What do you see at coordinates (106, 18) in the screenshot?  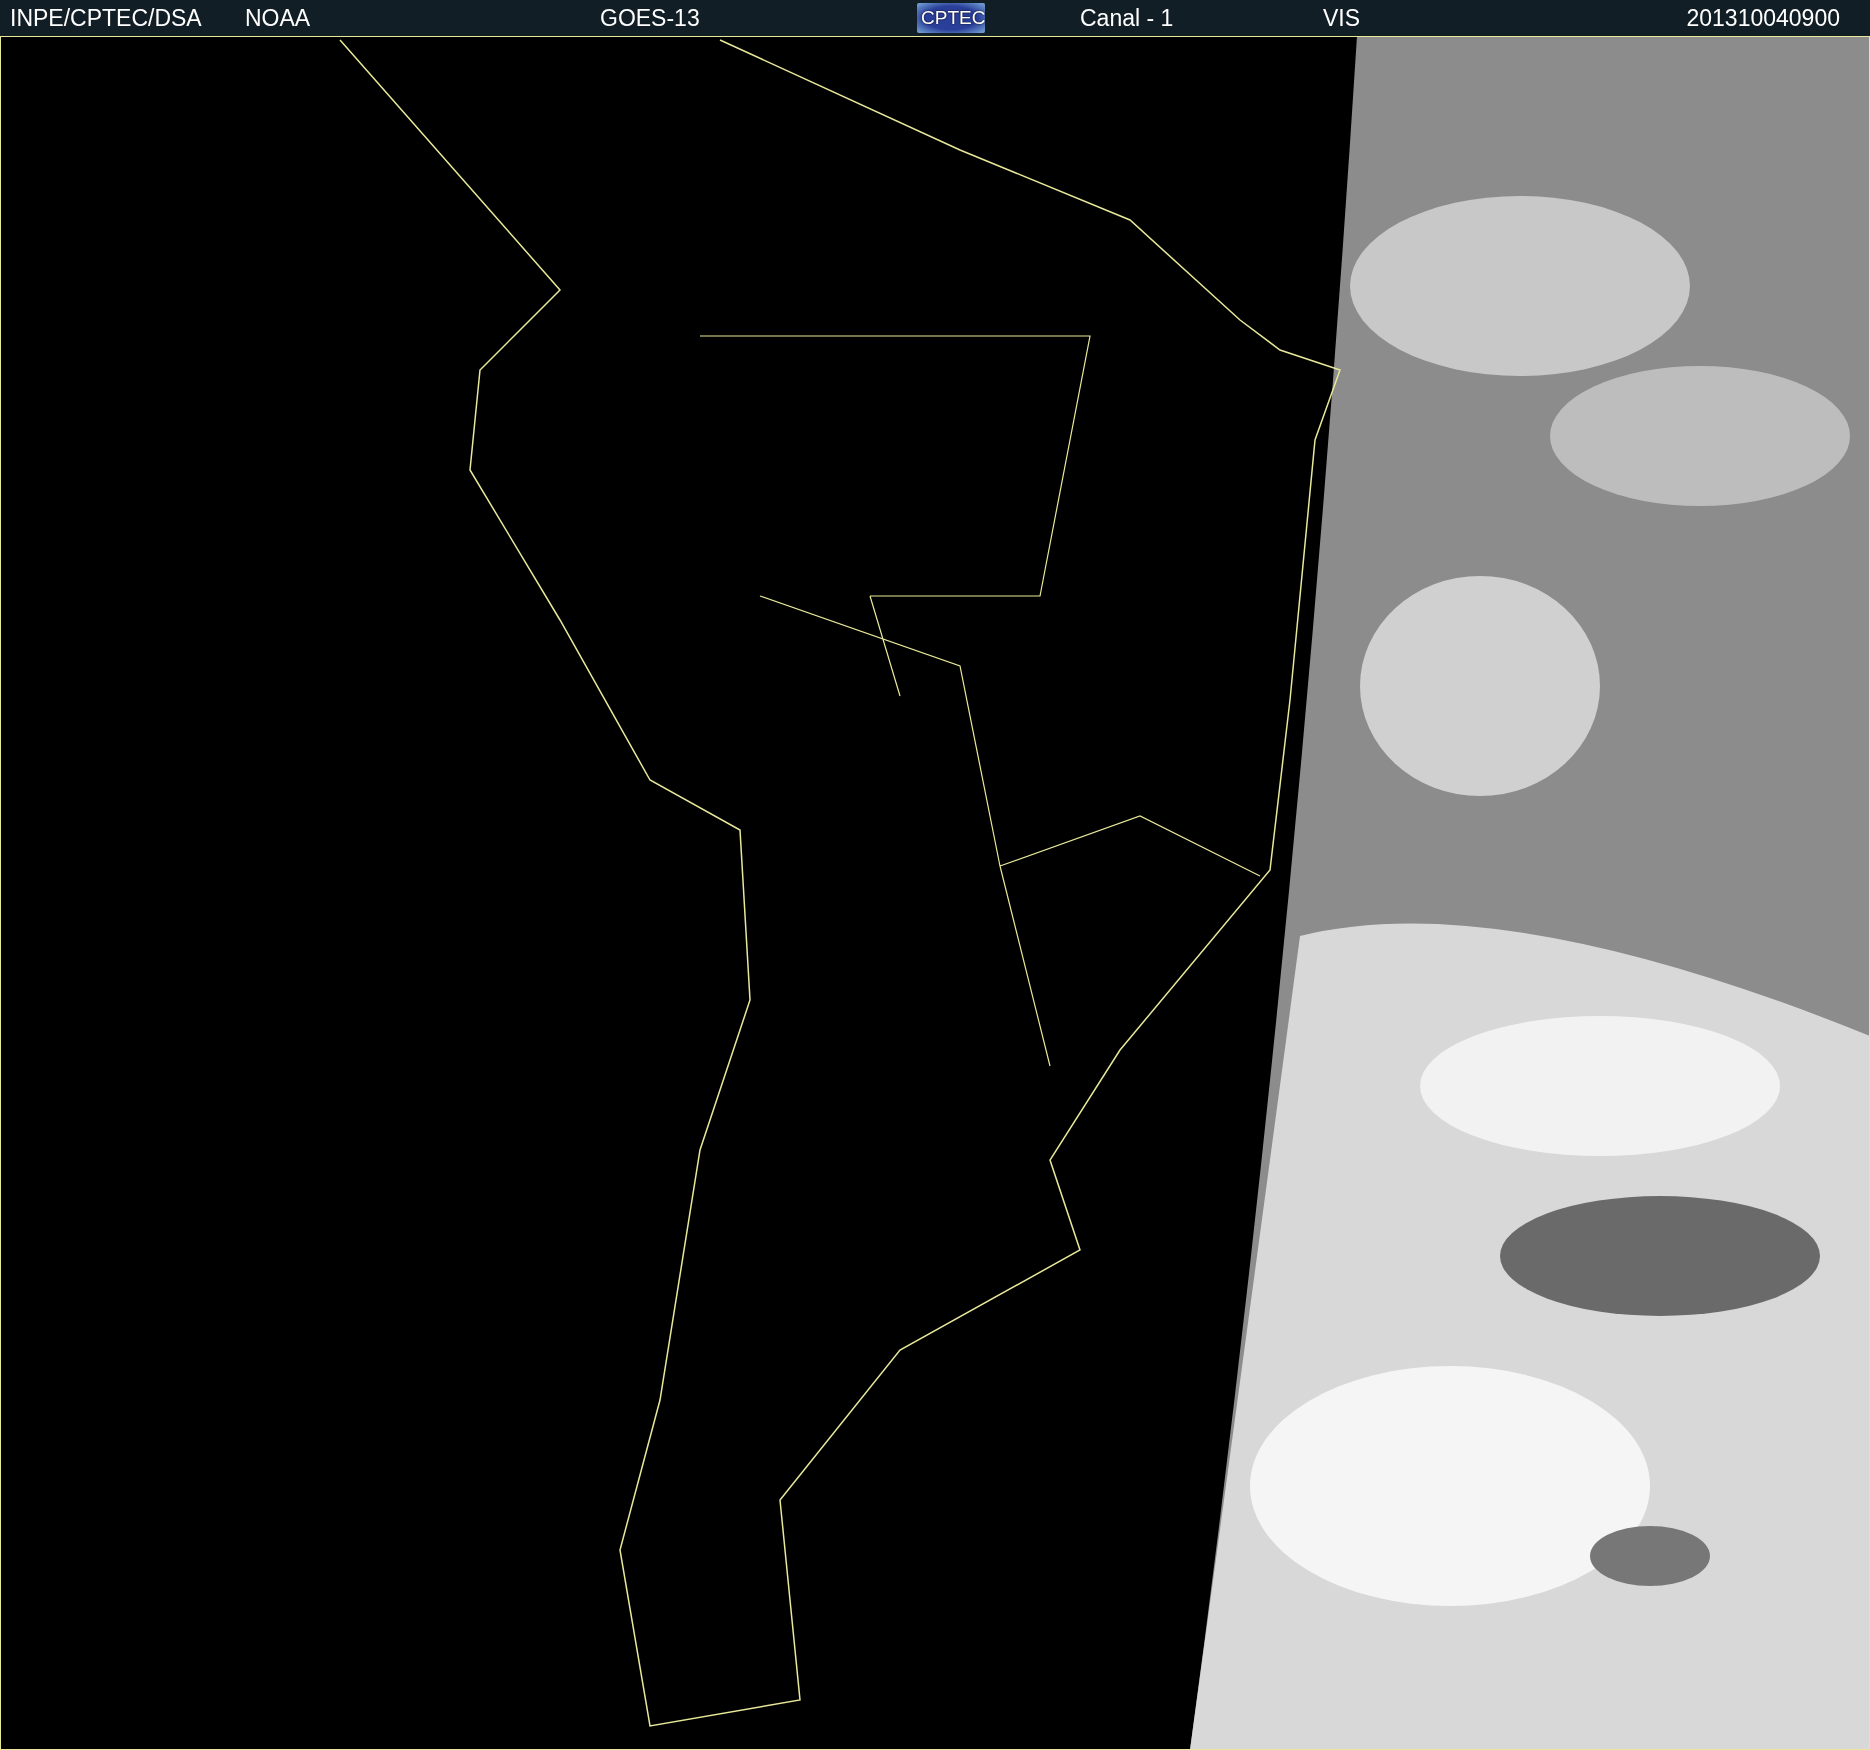 I see `source-label: INPE/CPTEC/DSA` at bounding box center [106, 18].